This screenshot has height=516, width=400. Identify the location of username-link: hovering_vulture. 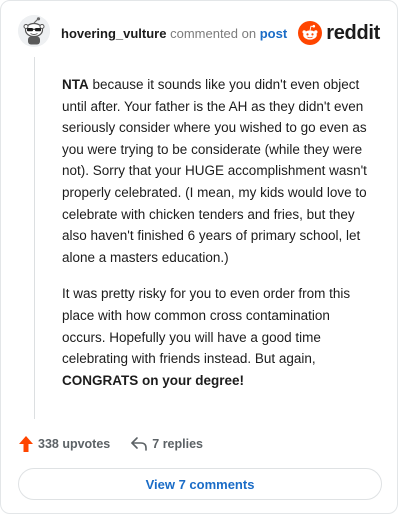
(113, 33).